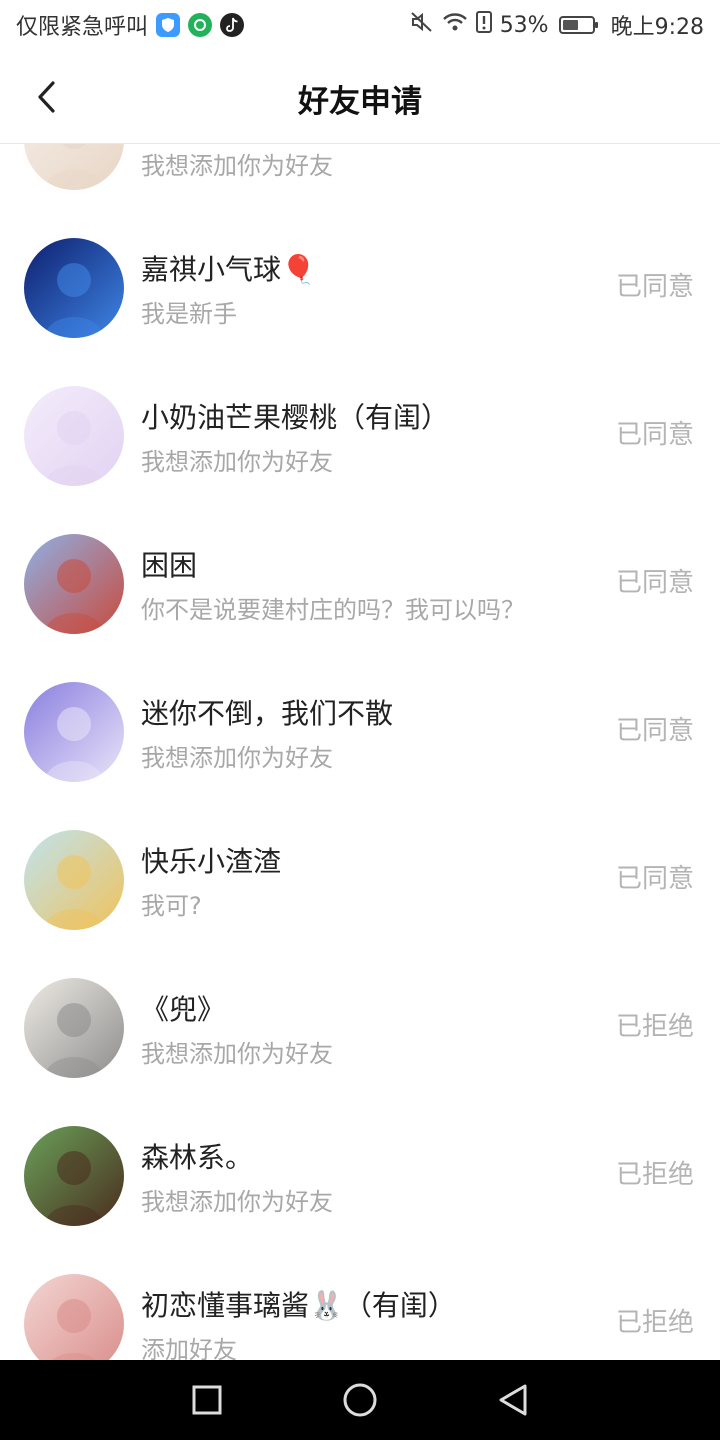 The height and width of the screenshot is (1440, 720). What do you see at coordinates (197, 1157) in the screenshot?
I see `requester-name: 森林系。` at bounding box center [197, 1157].